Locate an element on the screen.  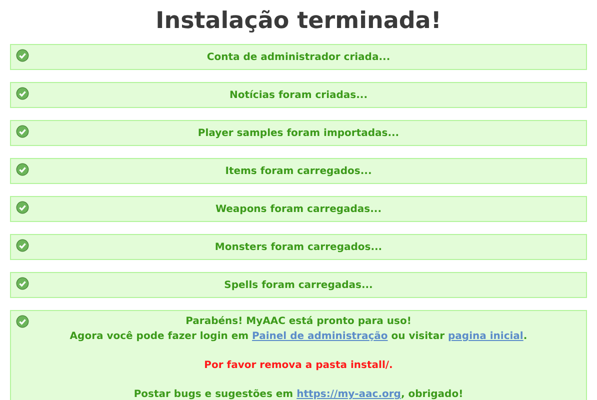
message-text: Agora você pode fazer login em Painel de administração ou visitar pagina inicial. is located at coordinates (299, 337).